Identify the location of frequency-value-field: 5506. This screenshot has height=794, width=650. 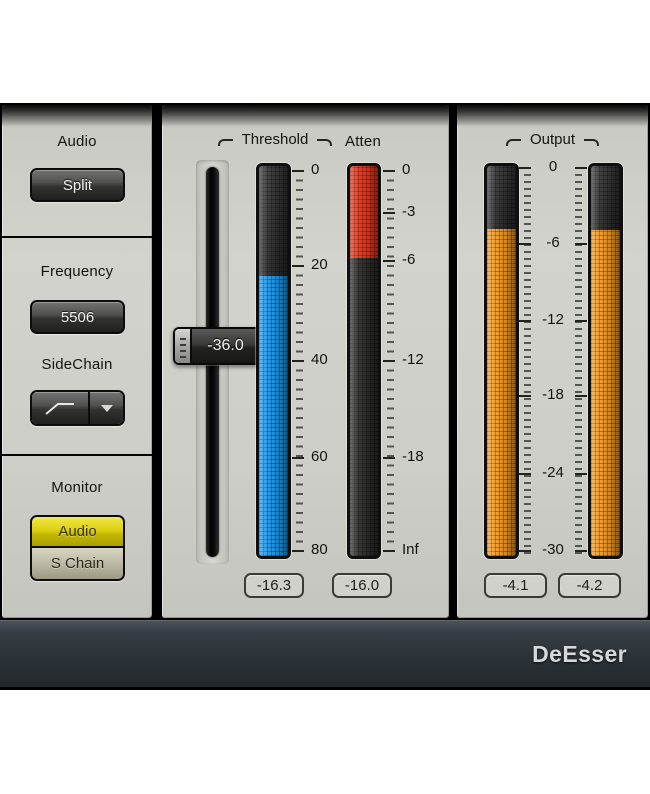
(77, 317).